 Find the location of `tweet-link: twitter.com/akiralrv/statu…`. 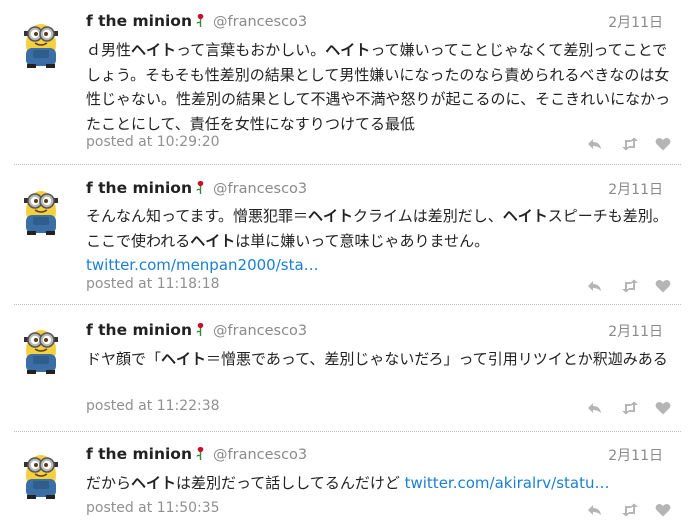

tweet-link: twitter.com/akiralrv/statu… is located at coordinates (507, 483).